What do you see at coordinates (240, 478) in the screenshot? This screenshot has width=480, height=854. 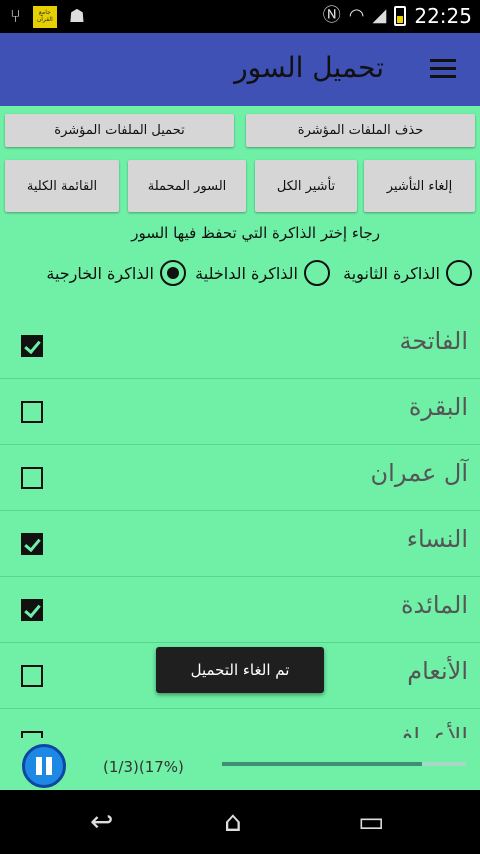 I see `list-item: آل عمران` at bounding box center [240, 478].